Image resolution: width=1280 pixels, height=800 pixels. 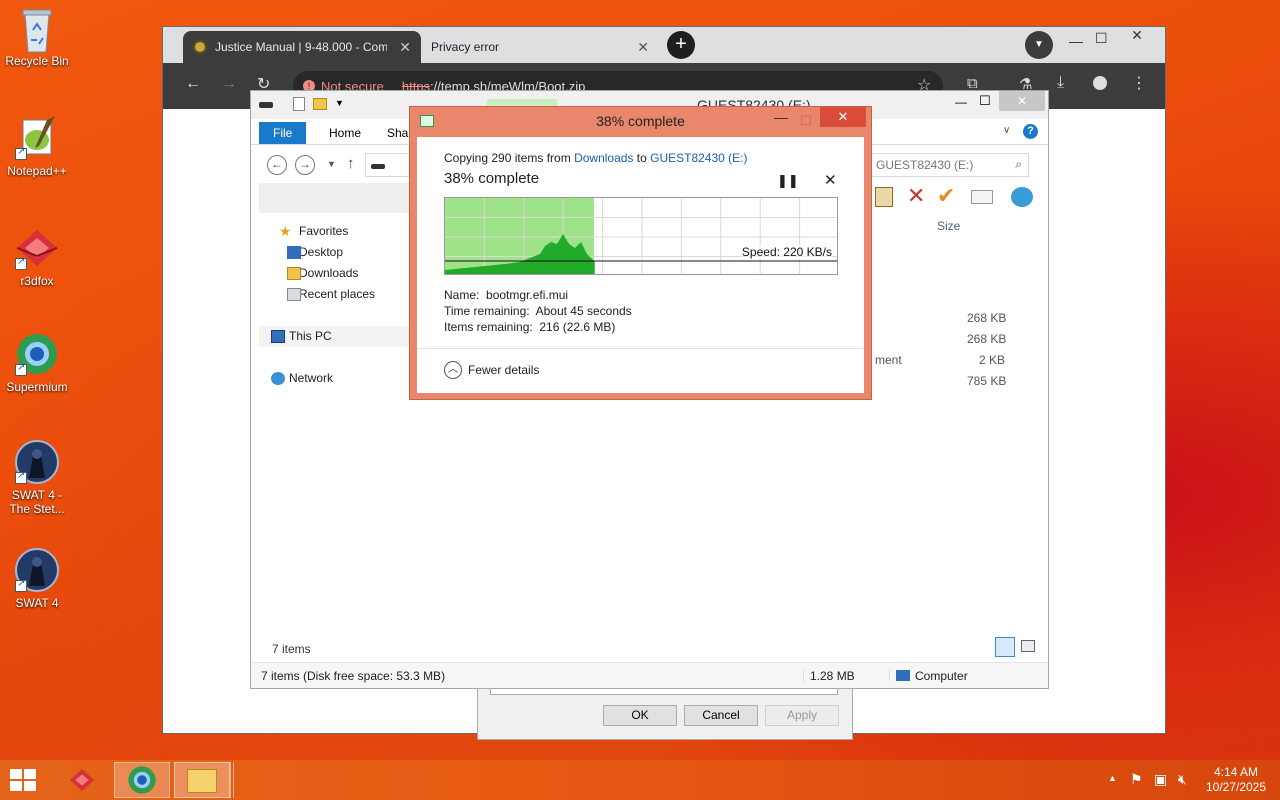 I want to click on properties-dialog: OK Cancel Apply, so click(x=665, y=714).